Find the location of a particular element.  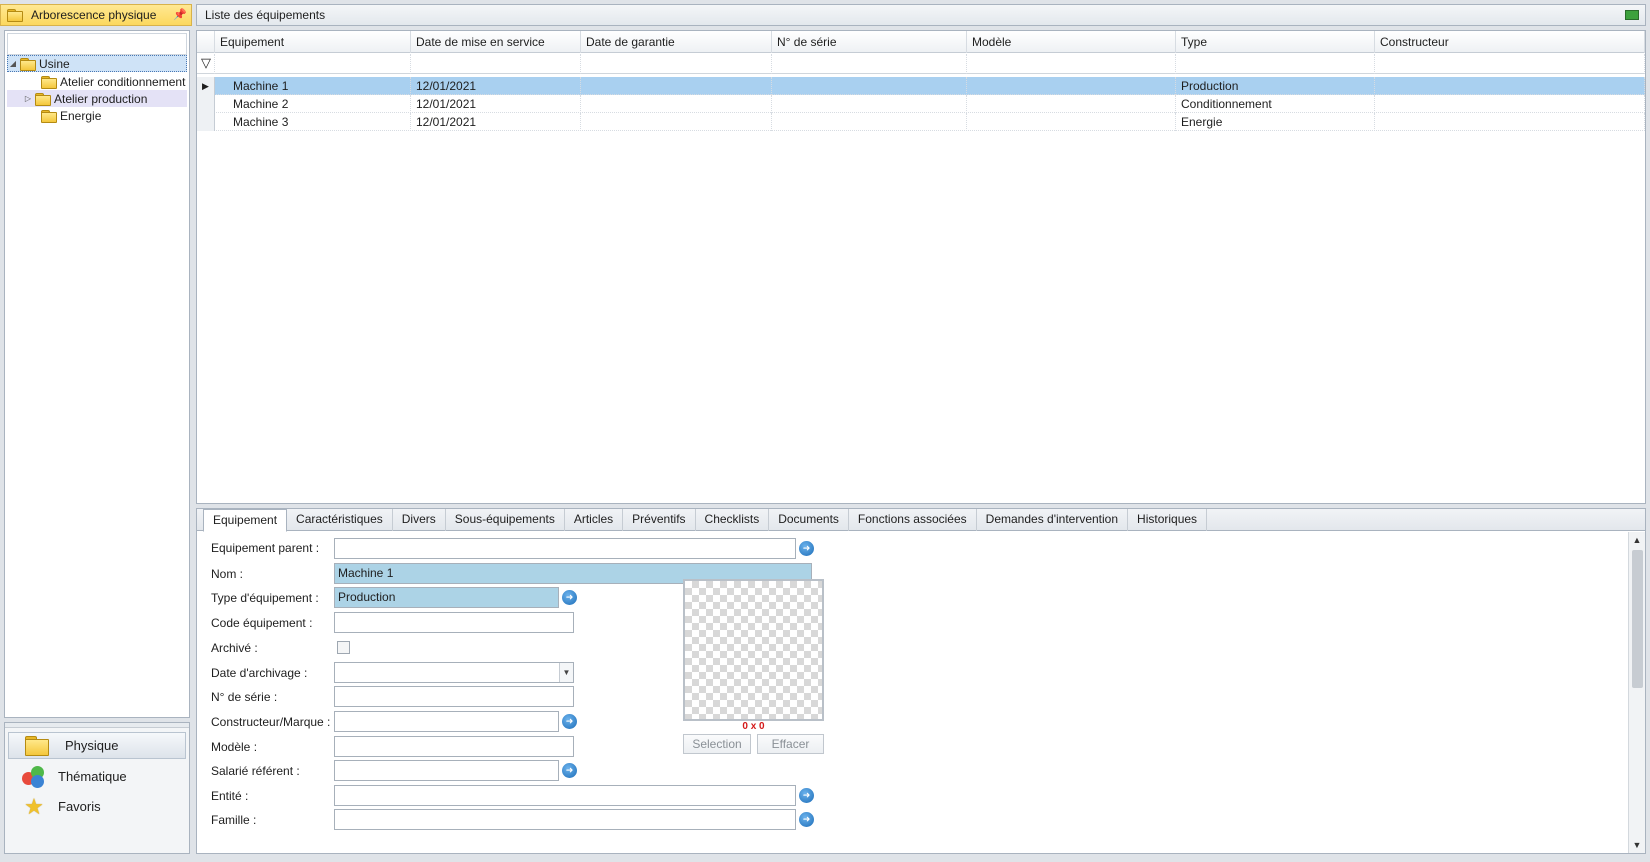

tab-sous-equipements: Sous-équipements is located at coordinates (505, 520).